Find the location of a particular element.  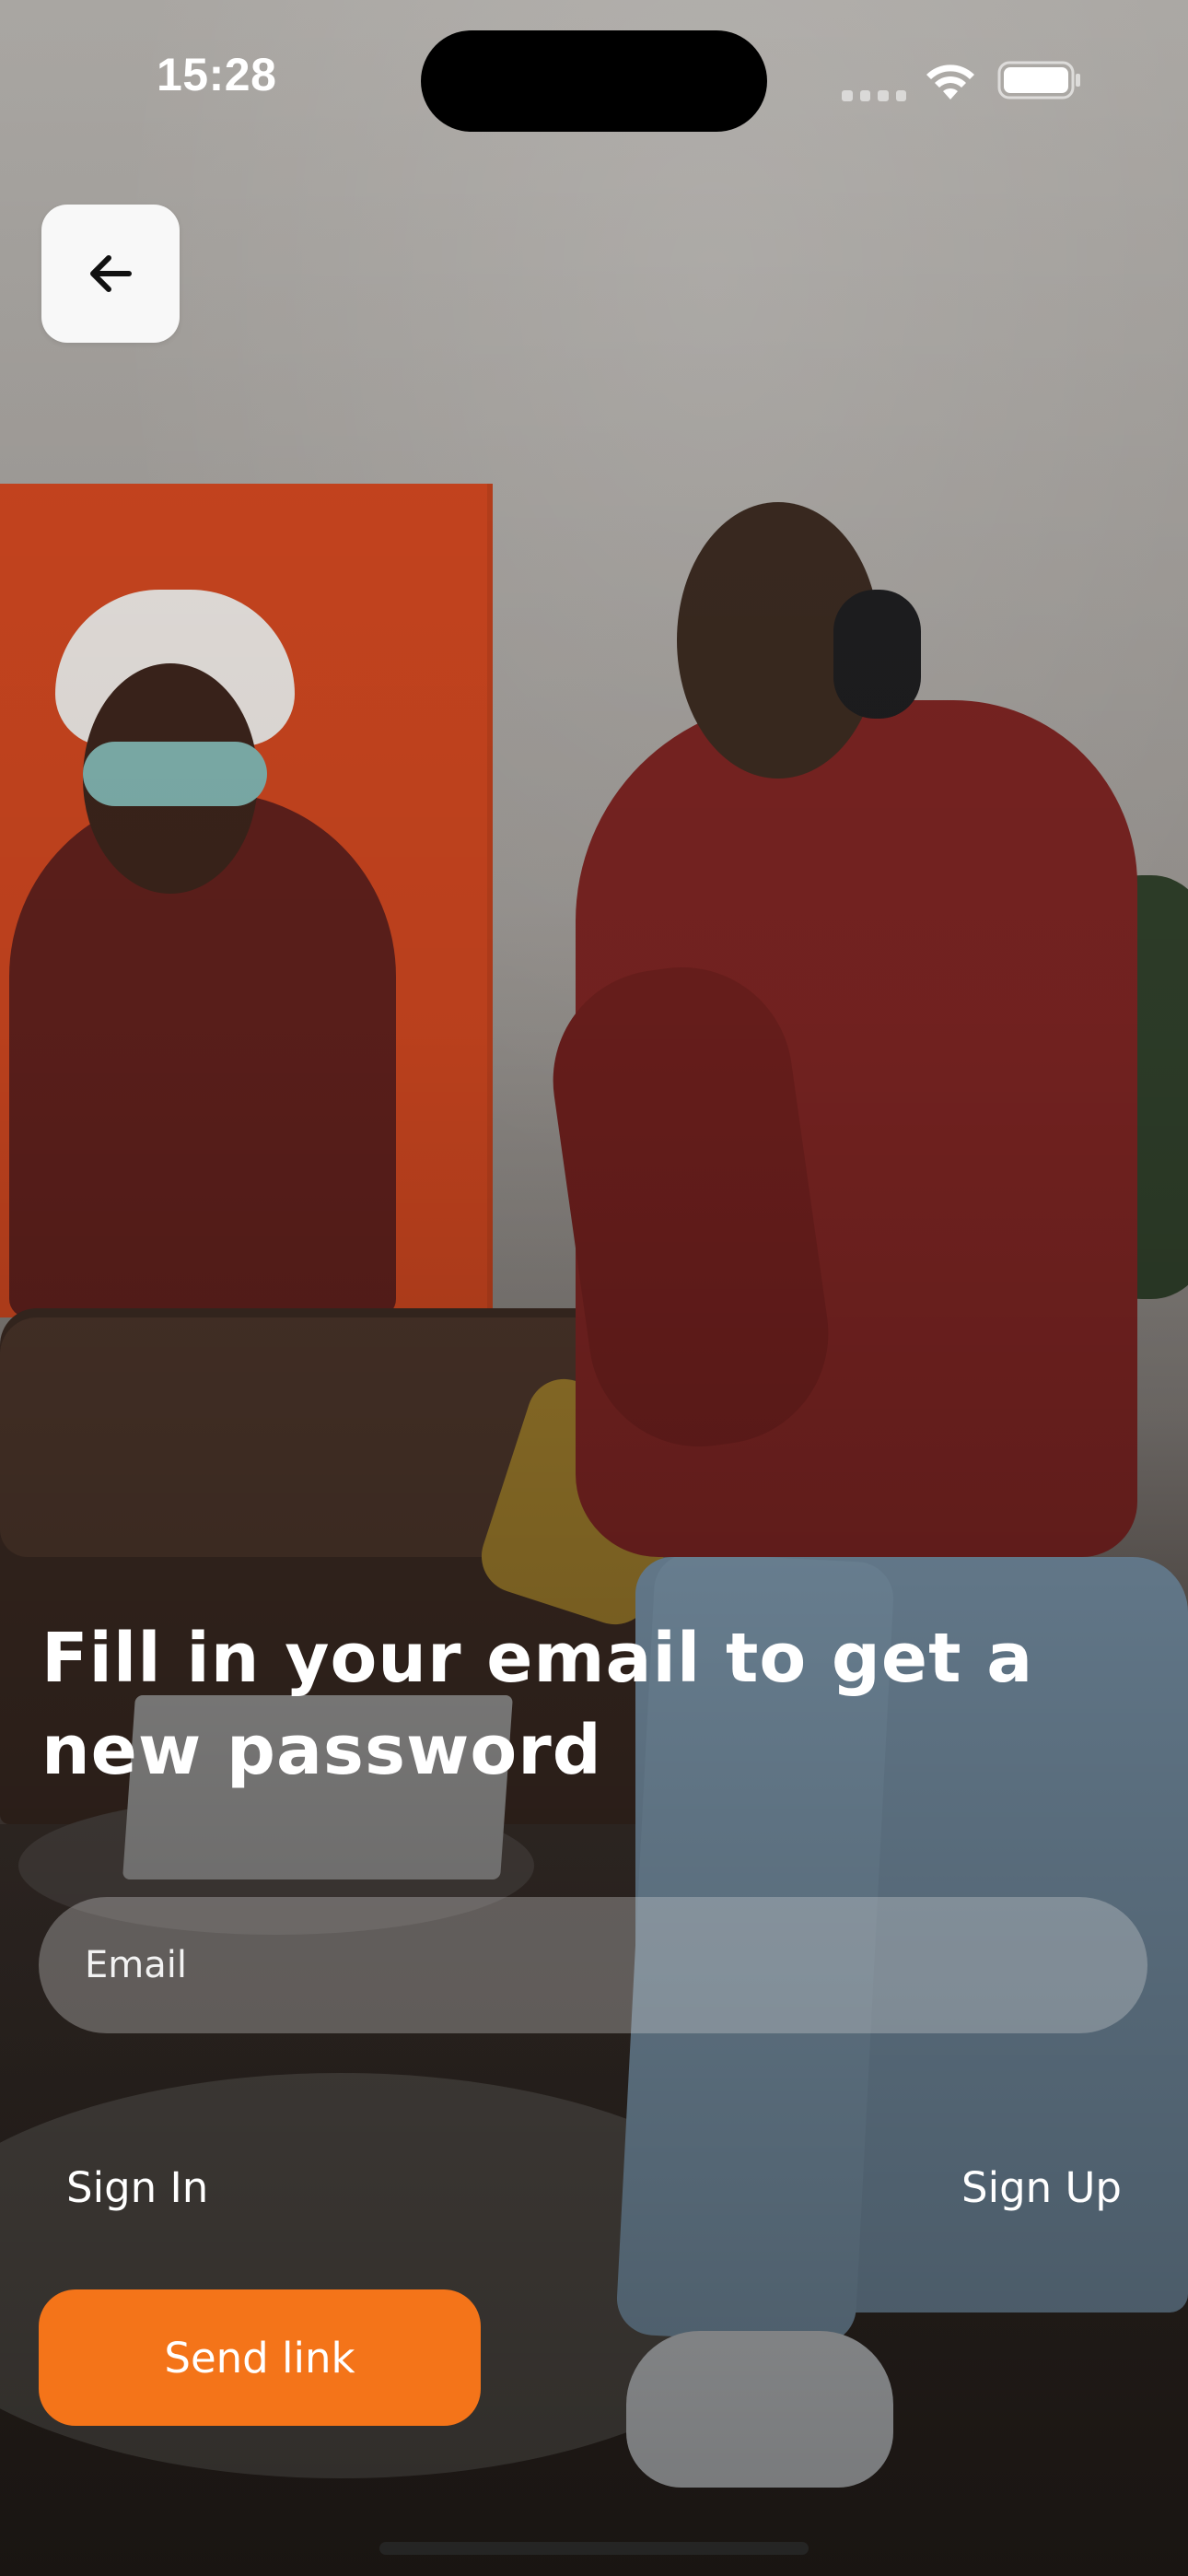

sign-up-link: Sign Up is located at coordinates (1041, 2187).